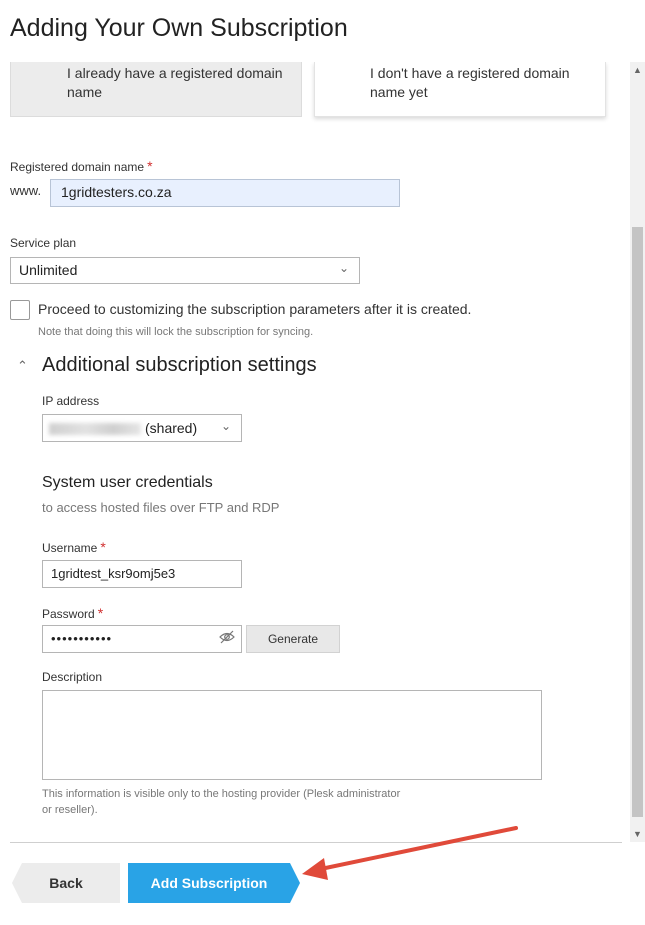 The width and height of the screenshot is (645, 925). Describe the element at coordinates (142, 428) in the screenshot. I see `ip-address-select: (shared) ⌄` at that location.